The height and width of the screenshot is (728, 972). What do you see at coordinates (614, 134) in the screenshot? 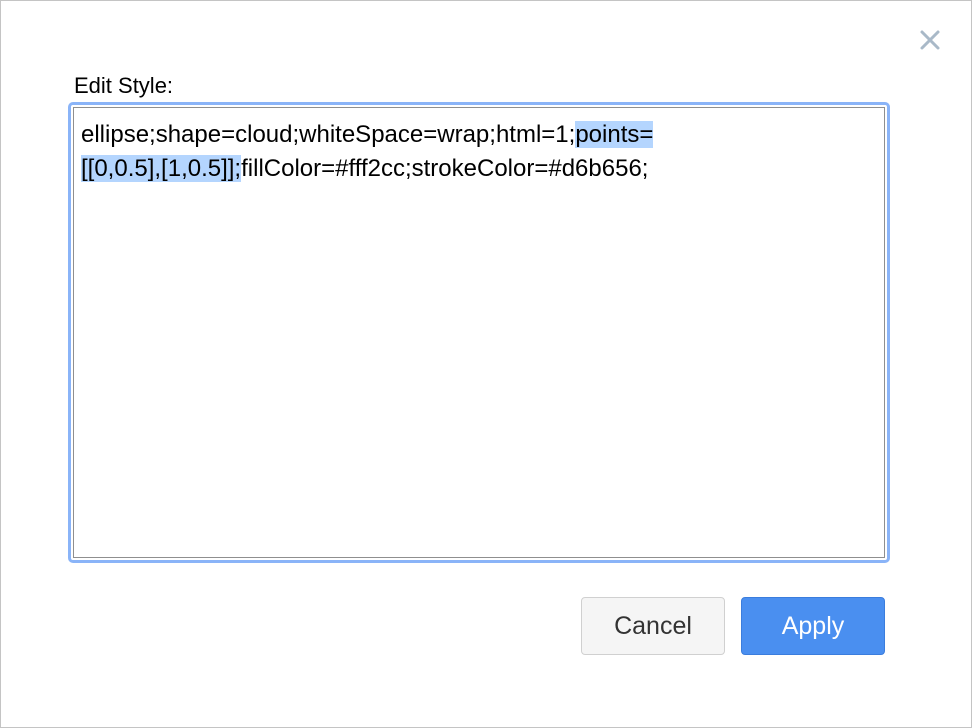
I see `style-text-selection: points=` at bounding box center [614, 134].